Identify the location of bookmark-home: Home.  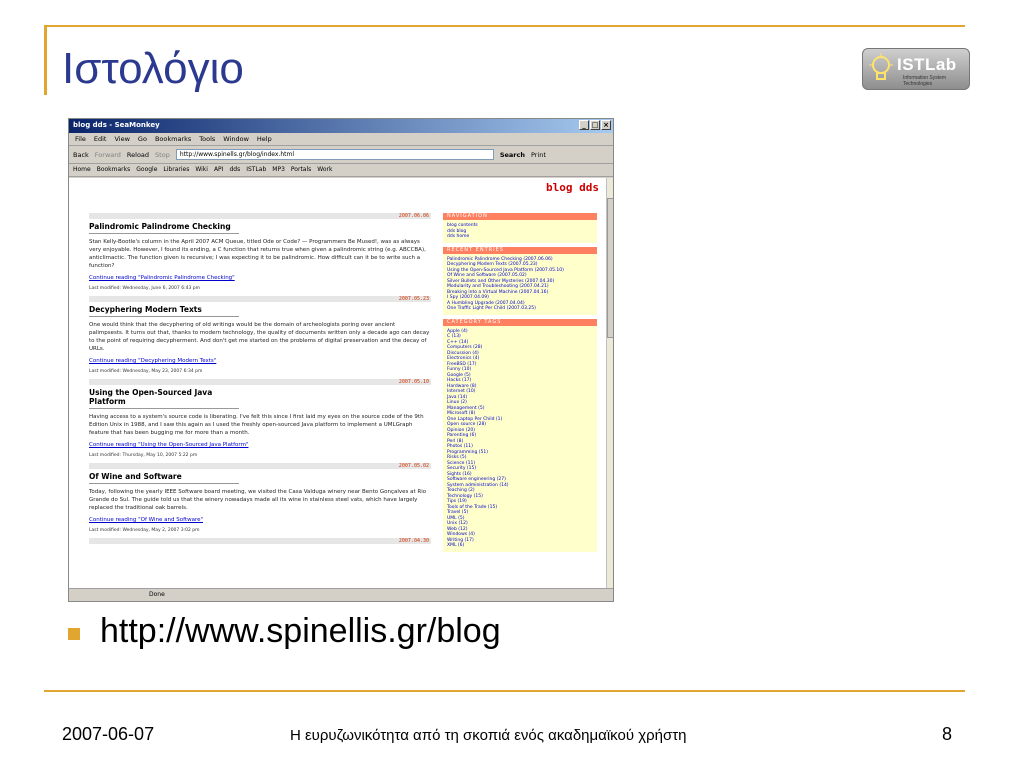
(82, 170).